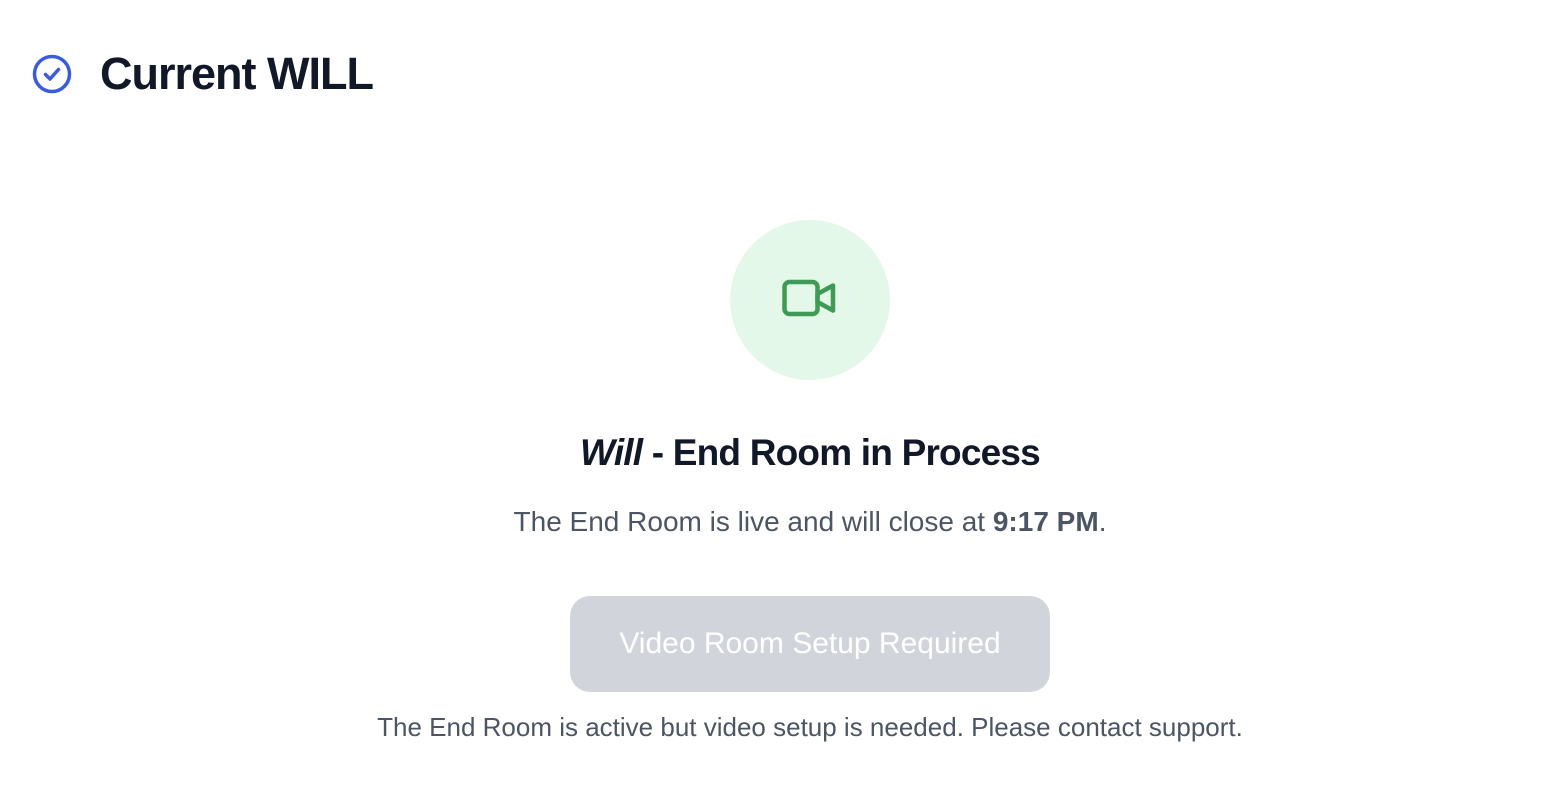 The image size is (1544, 812). I want to click on check-circle-icon, so click(52, 74).